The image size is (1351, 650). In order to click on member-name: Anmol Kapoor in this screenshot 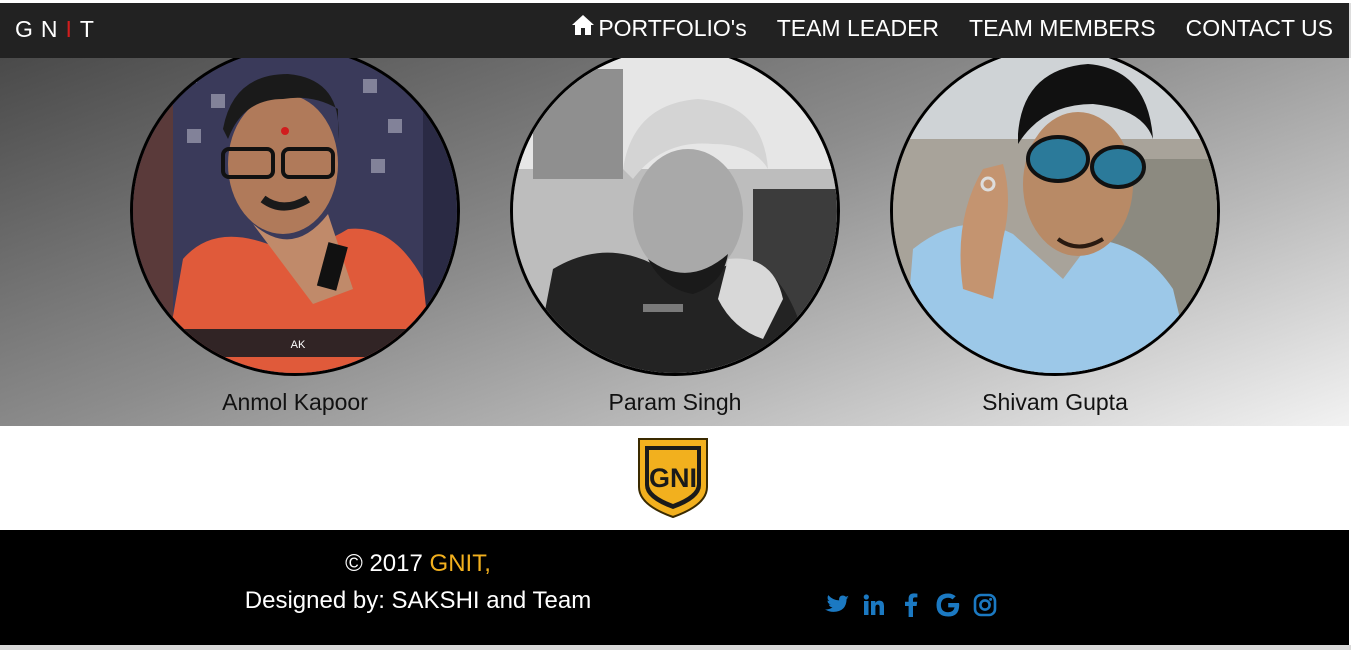, I will do `click(295, 402)`.